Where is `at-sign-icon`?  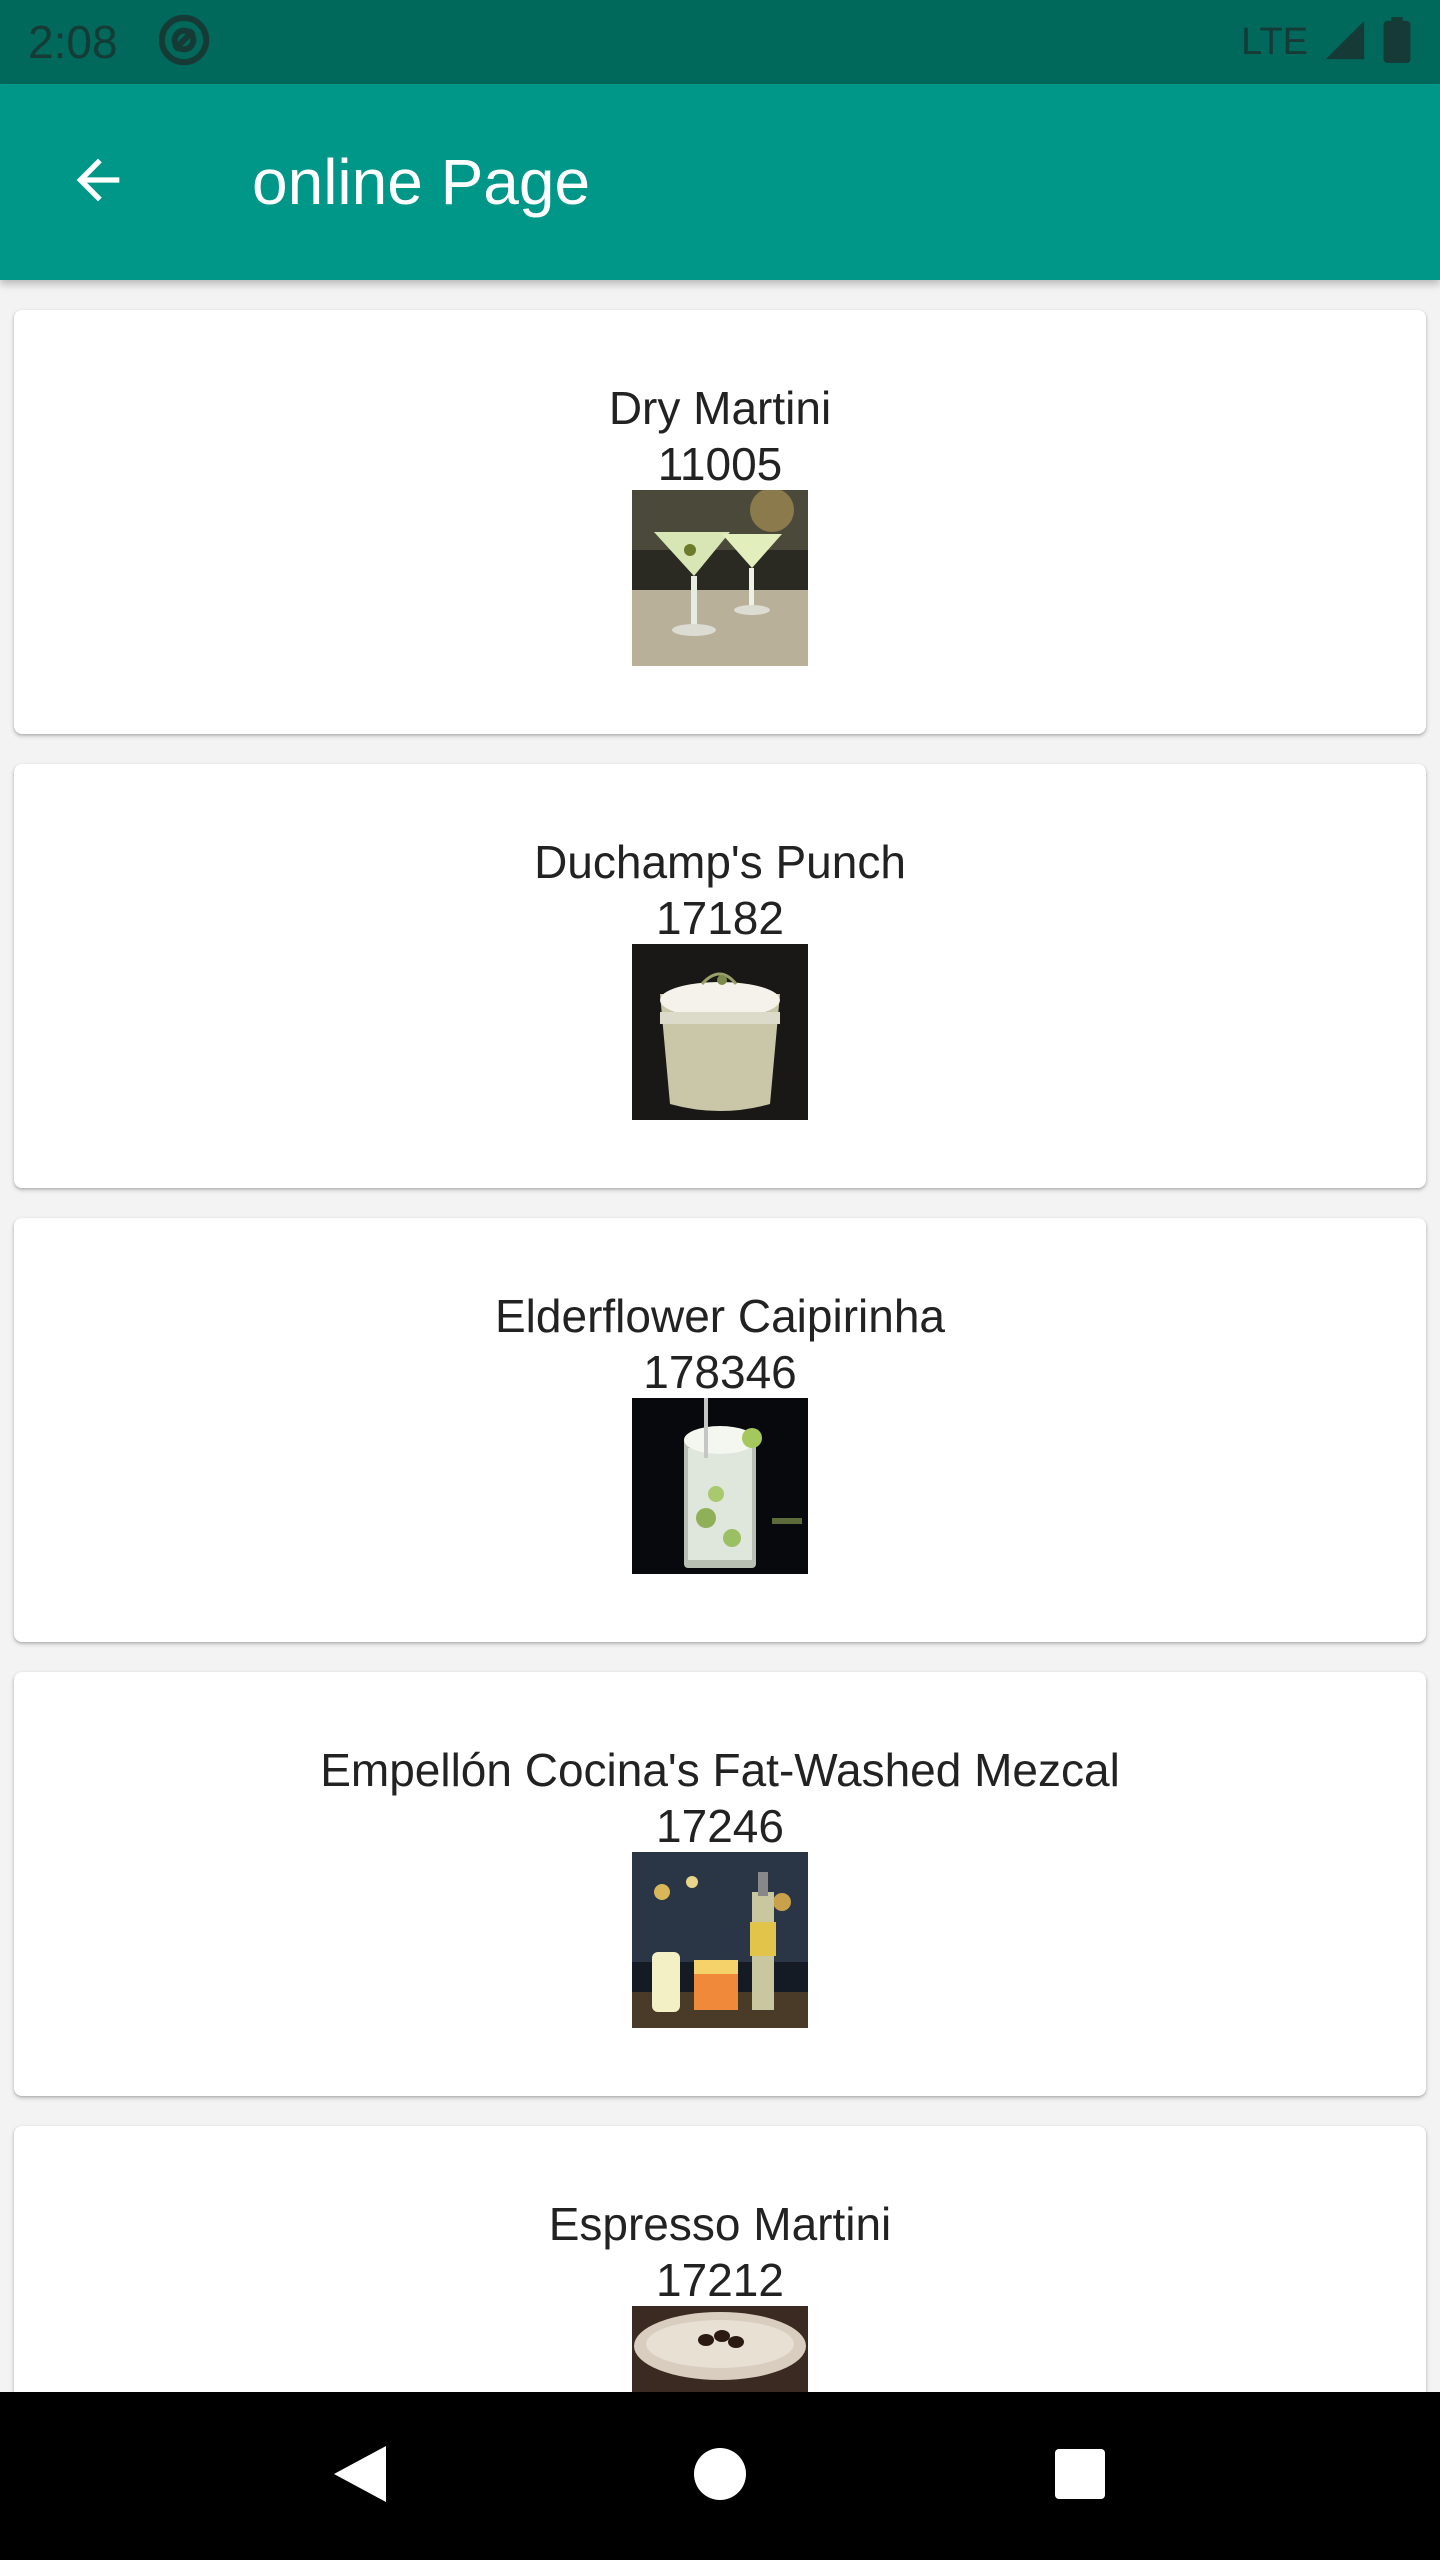
at-sign-icon is located at coordinates (184, 42).